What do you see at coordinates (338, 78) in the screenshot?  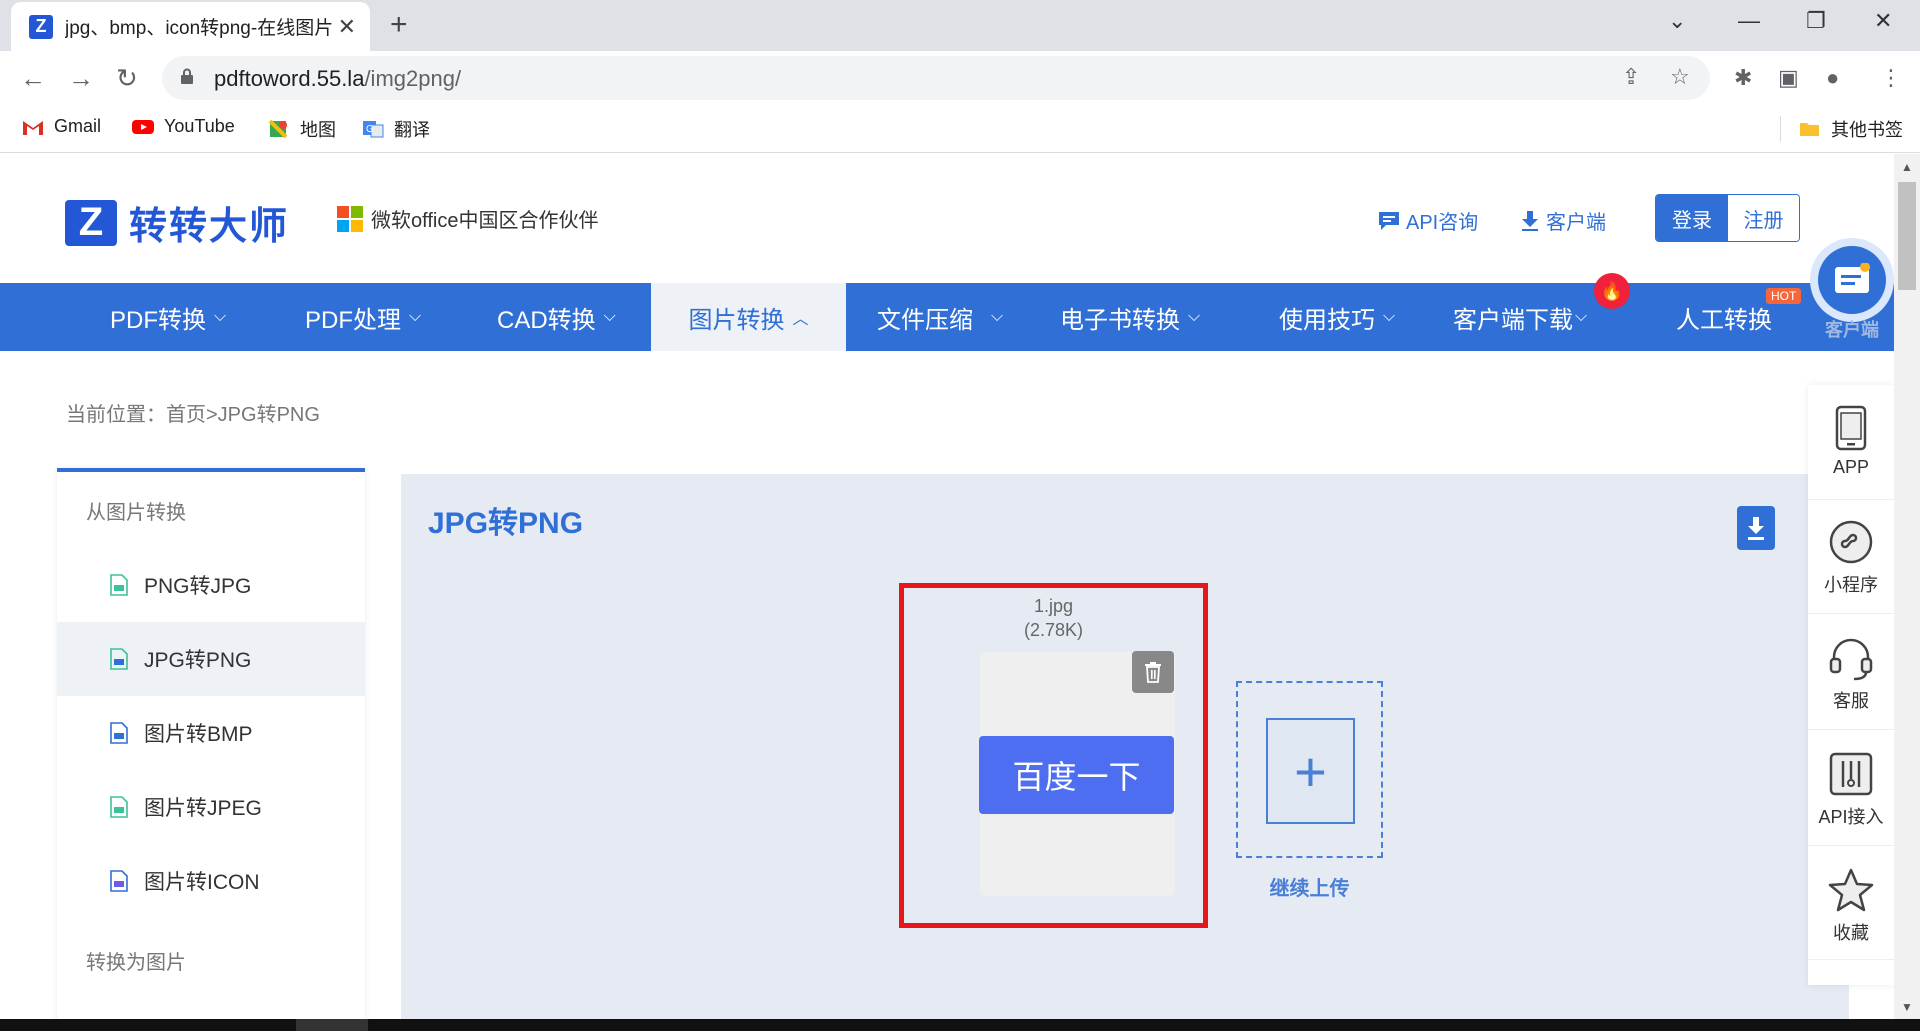 I see `url-text: pdftoword.55.la/img2png/` at bounding box center [338, 78].